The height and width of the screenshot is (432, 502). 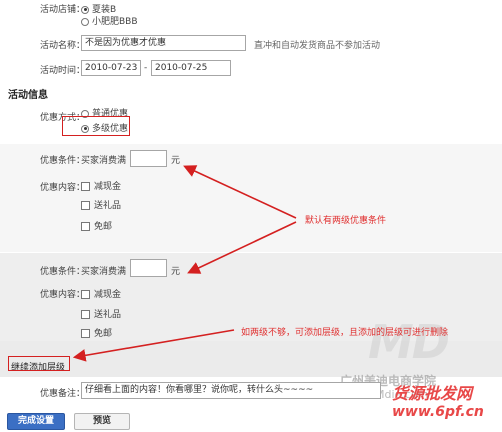 What do you see at coordinates (63, 272) in the screenshot?
I see `tier-2-condition-label: 优惠条件：` at bounding box center [63, 272].